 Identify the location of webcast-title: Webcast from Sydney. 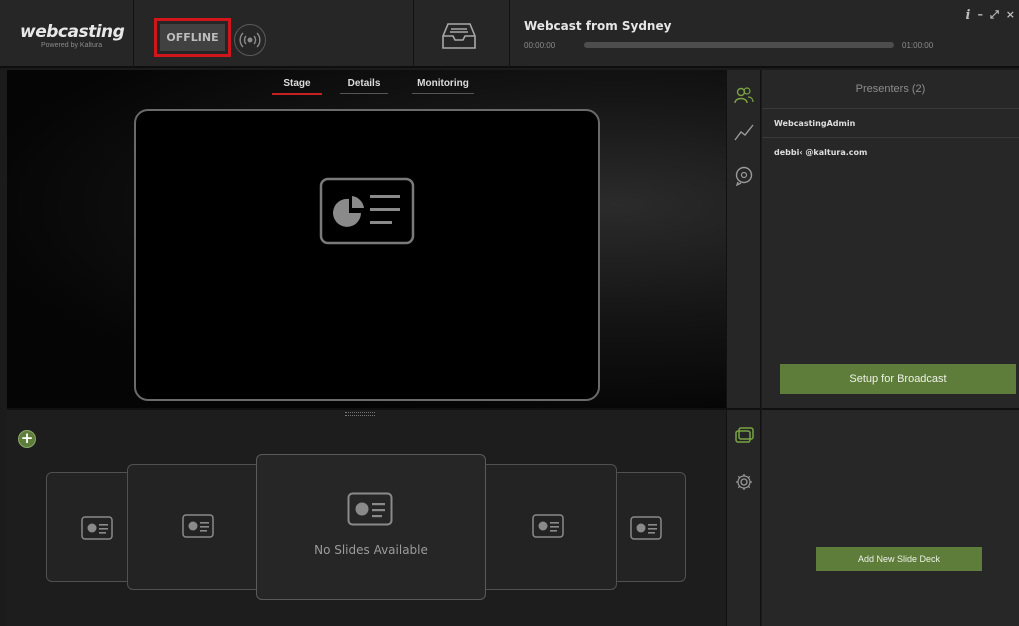
(598, 26).